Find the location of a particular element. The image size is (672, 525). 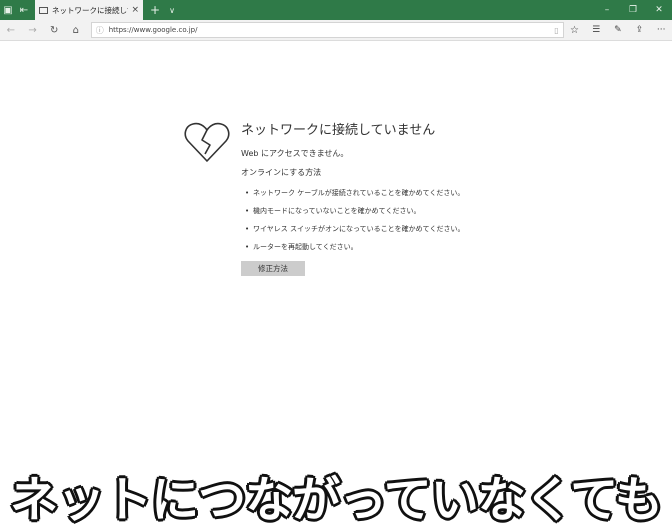

title-bar: ▣ ⇤ ネットワークに接続していま × + ∨ – ❐ ✕ is located at coordinates (336, 10).